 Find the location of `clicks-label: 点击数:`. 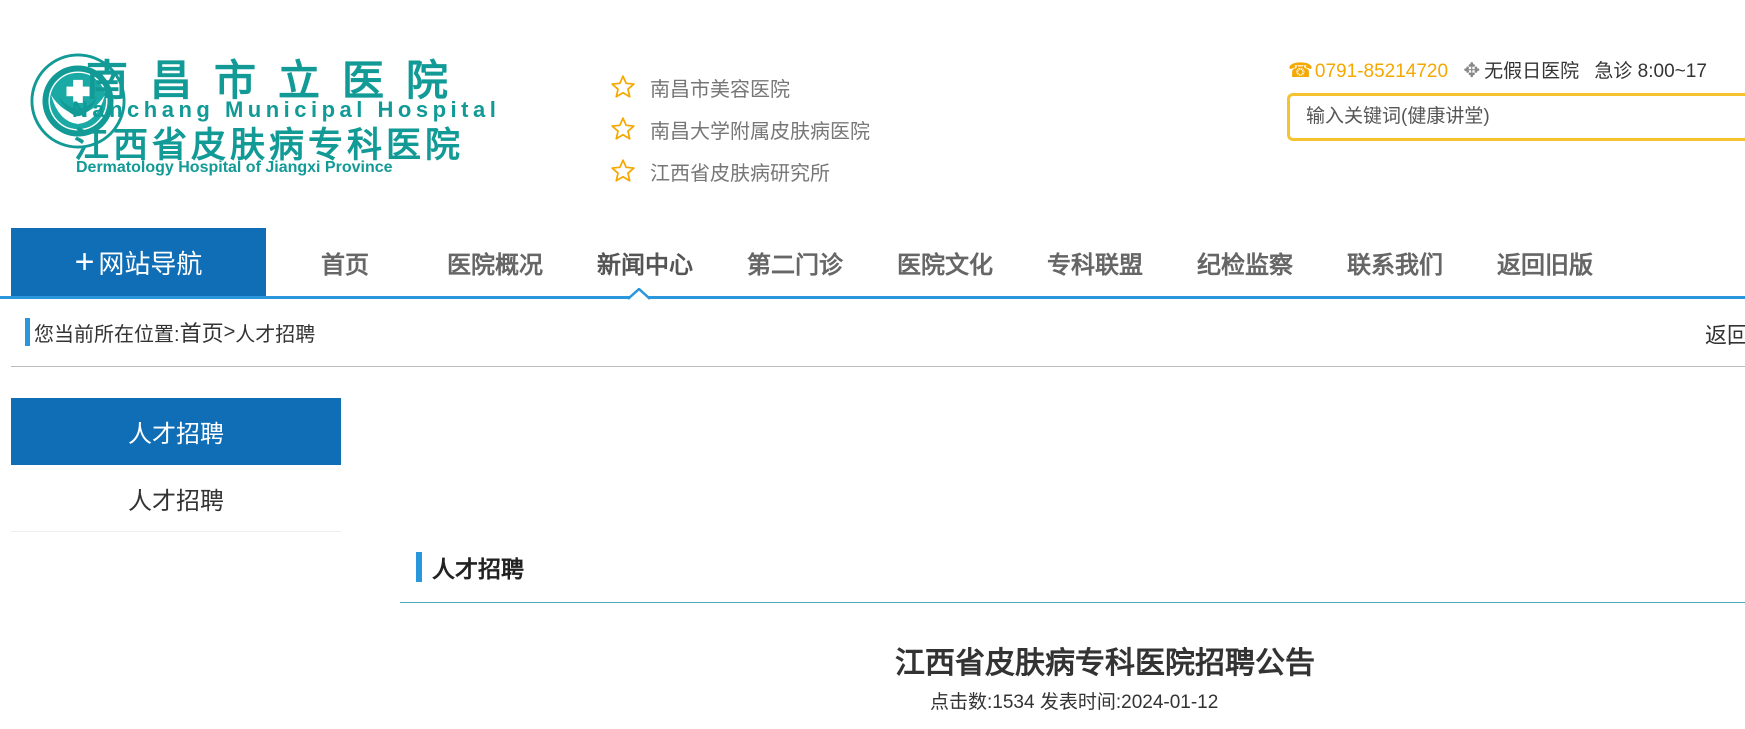

clicks-label: 点击数: is located at coordinates (961, 702).